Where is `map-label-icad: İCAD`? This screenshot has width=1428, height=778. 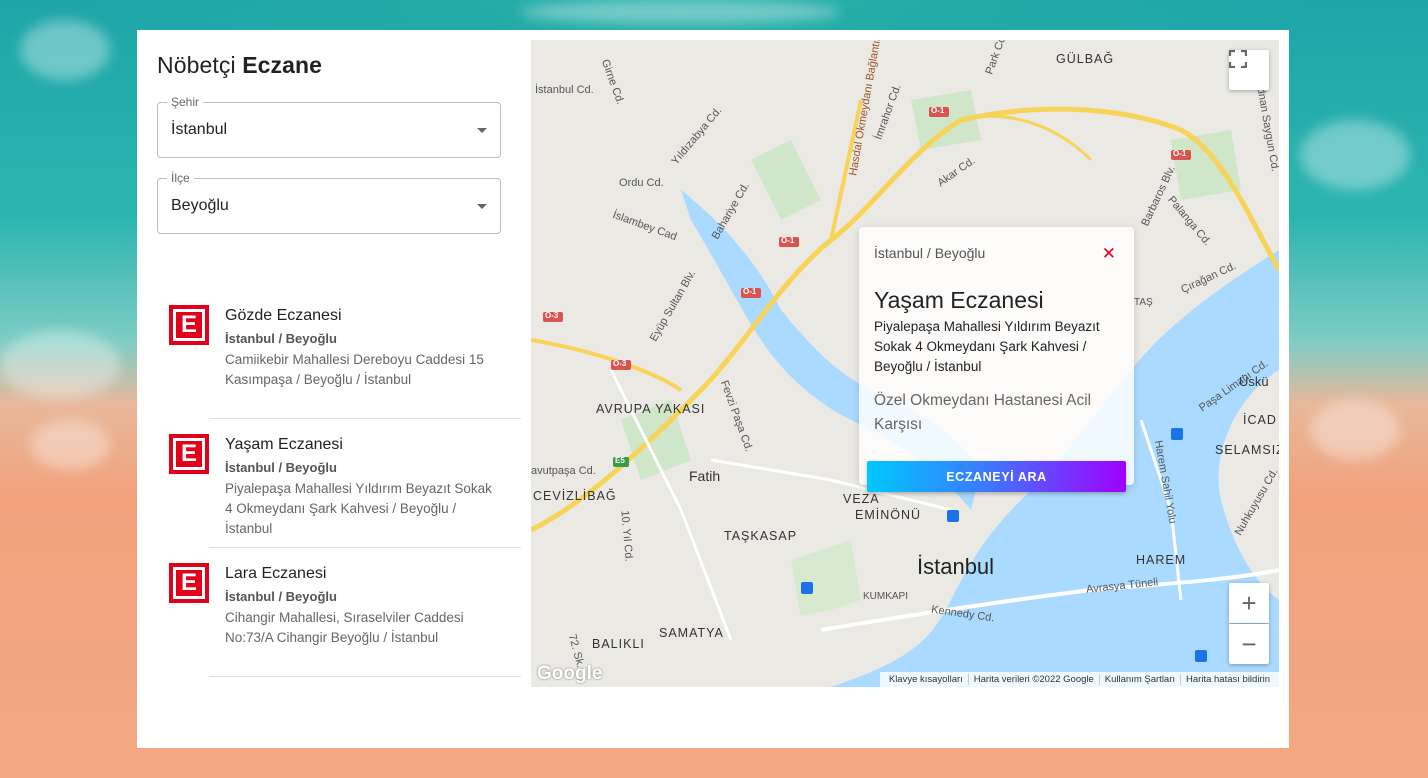
map-label-icad: İCAD is located at coordinates (1260, 420).